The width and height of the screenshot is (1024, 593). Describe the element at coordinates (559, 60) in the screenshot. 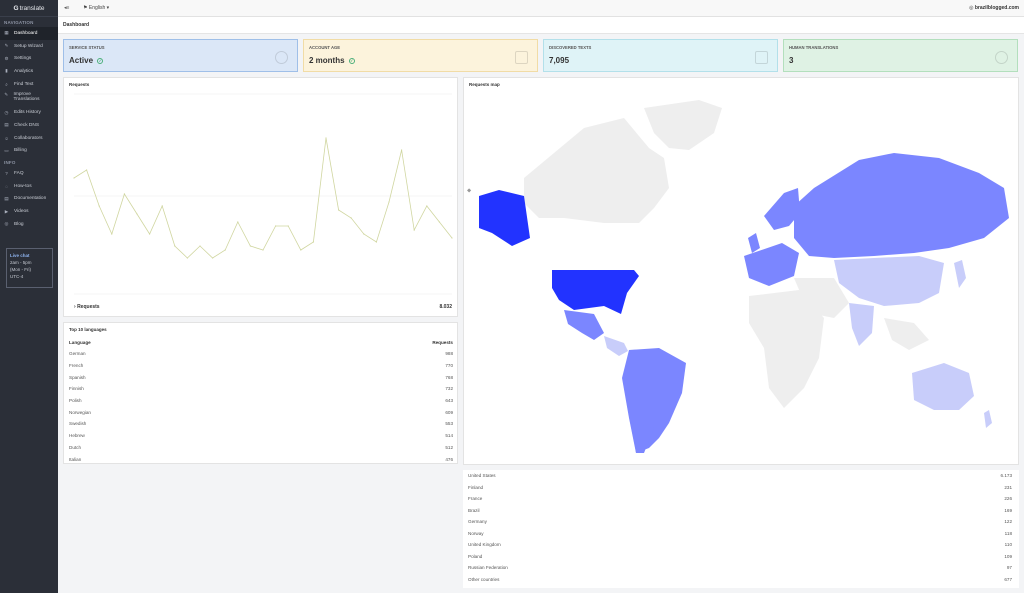

I see `stat-value: 7,095` at that location.